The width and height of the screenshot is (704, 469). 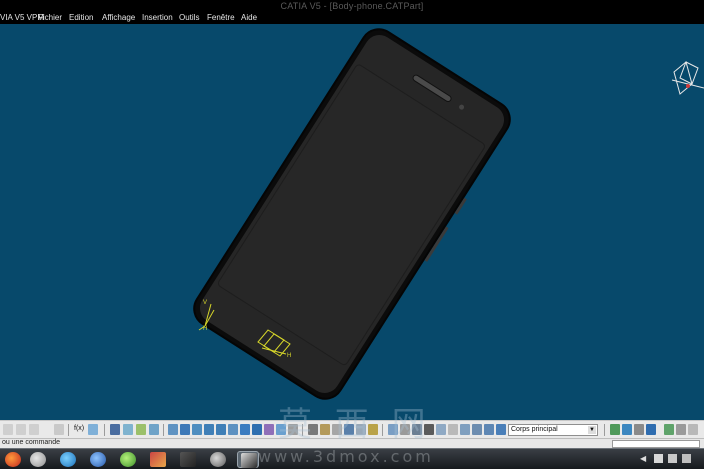 I want to click on taskbar-app-itunes, so click(x=68, y=459).